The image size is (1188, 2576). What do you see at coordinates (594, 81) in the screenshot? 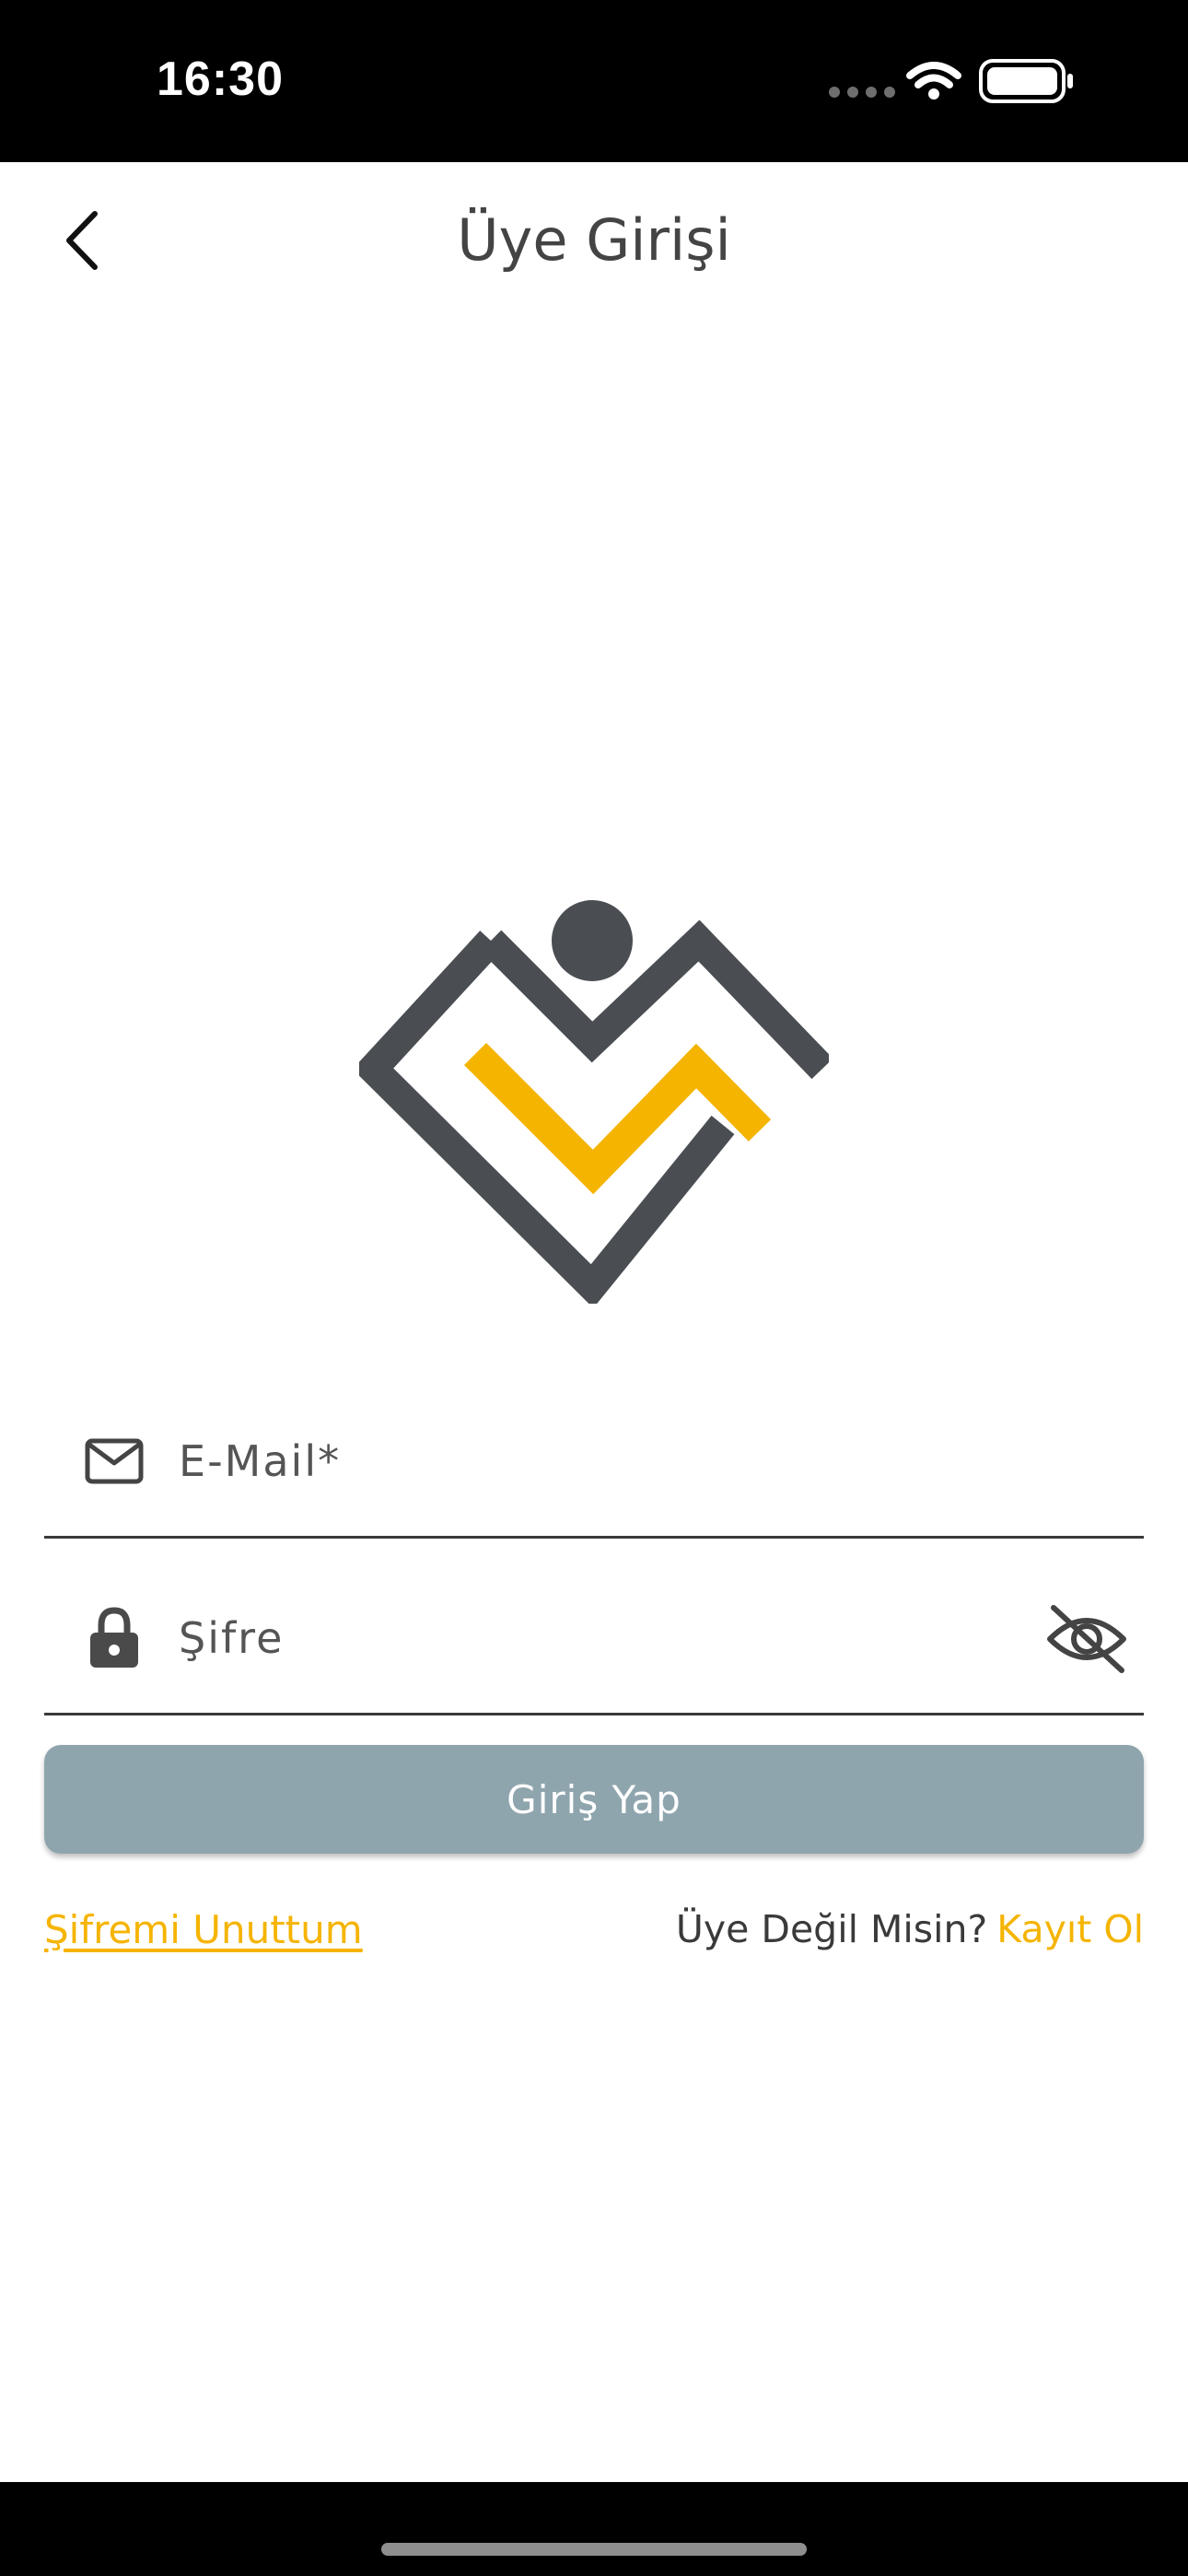
I see `status-bar: 16:30` at bounding box center [594, 81].